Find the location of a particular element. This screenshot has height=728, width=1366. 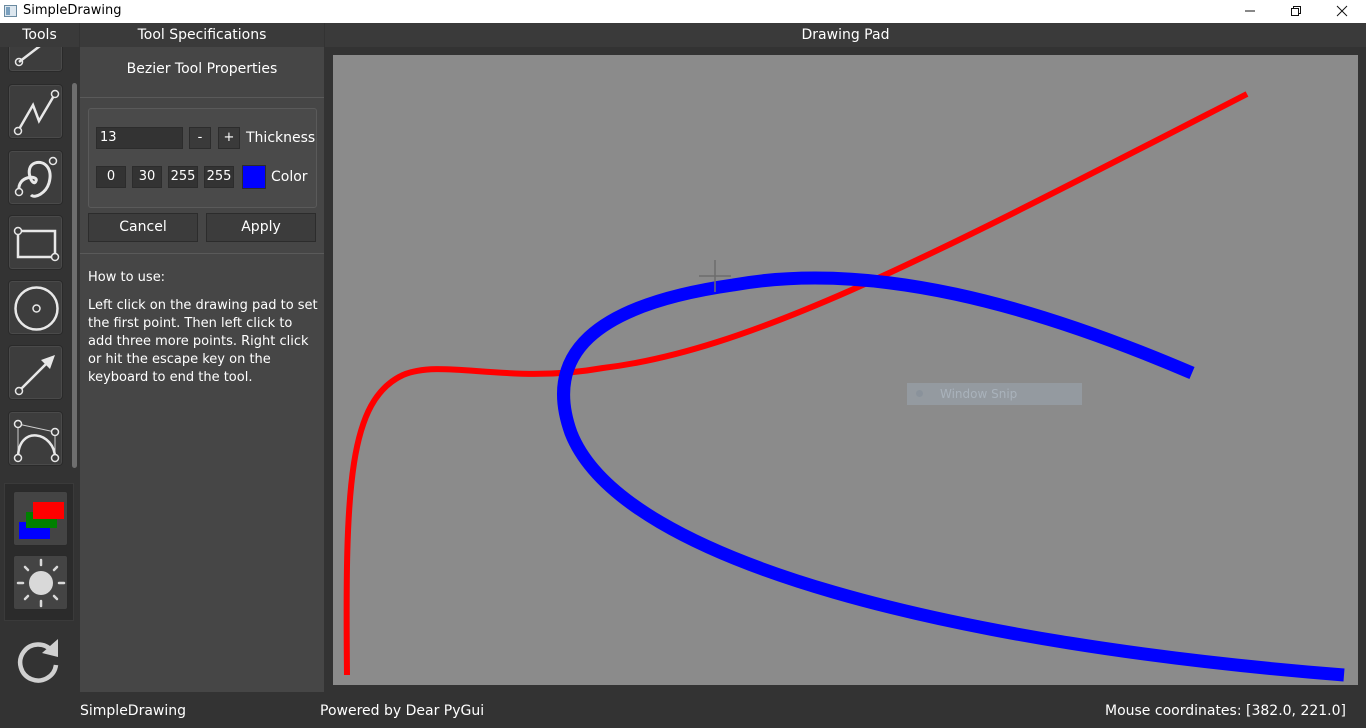

snip-icon is located at coordinates (919, 393).